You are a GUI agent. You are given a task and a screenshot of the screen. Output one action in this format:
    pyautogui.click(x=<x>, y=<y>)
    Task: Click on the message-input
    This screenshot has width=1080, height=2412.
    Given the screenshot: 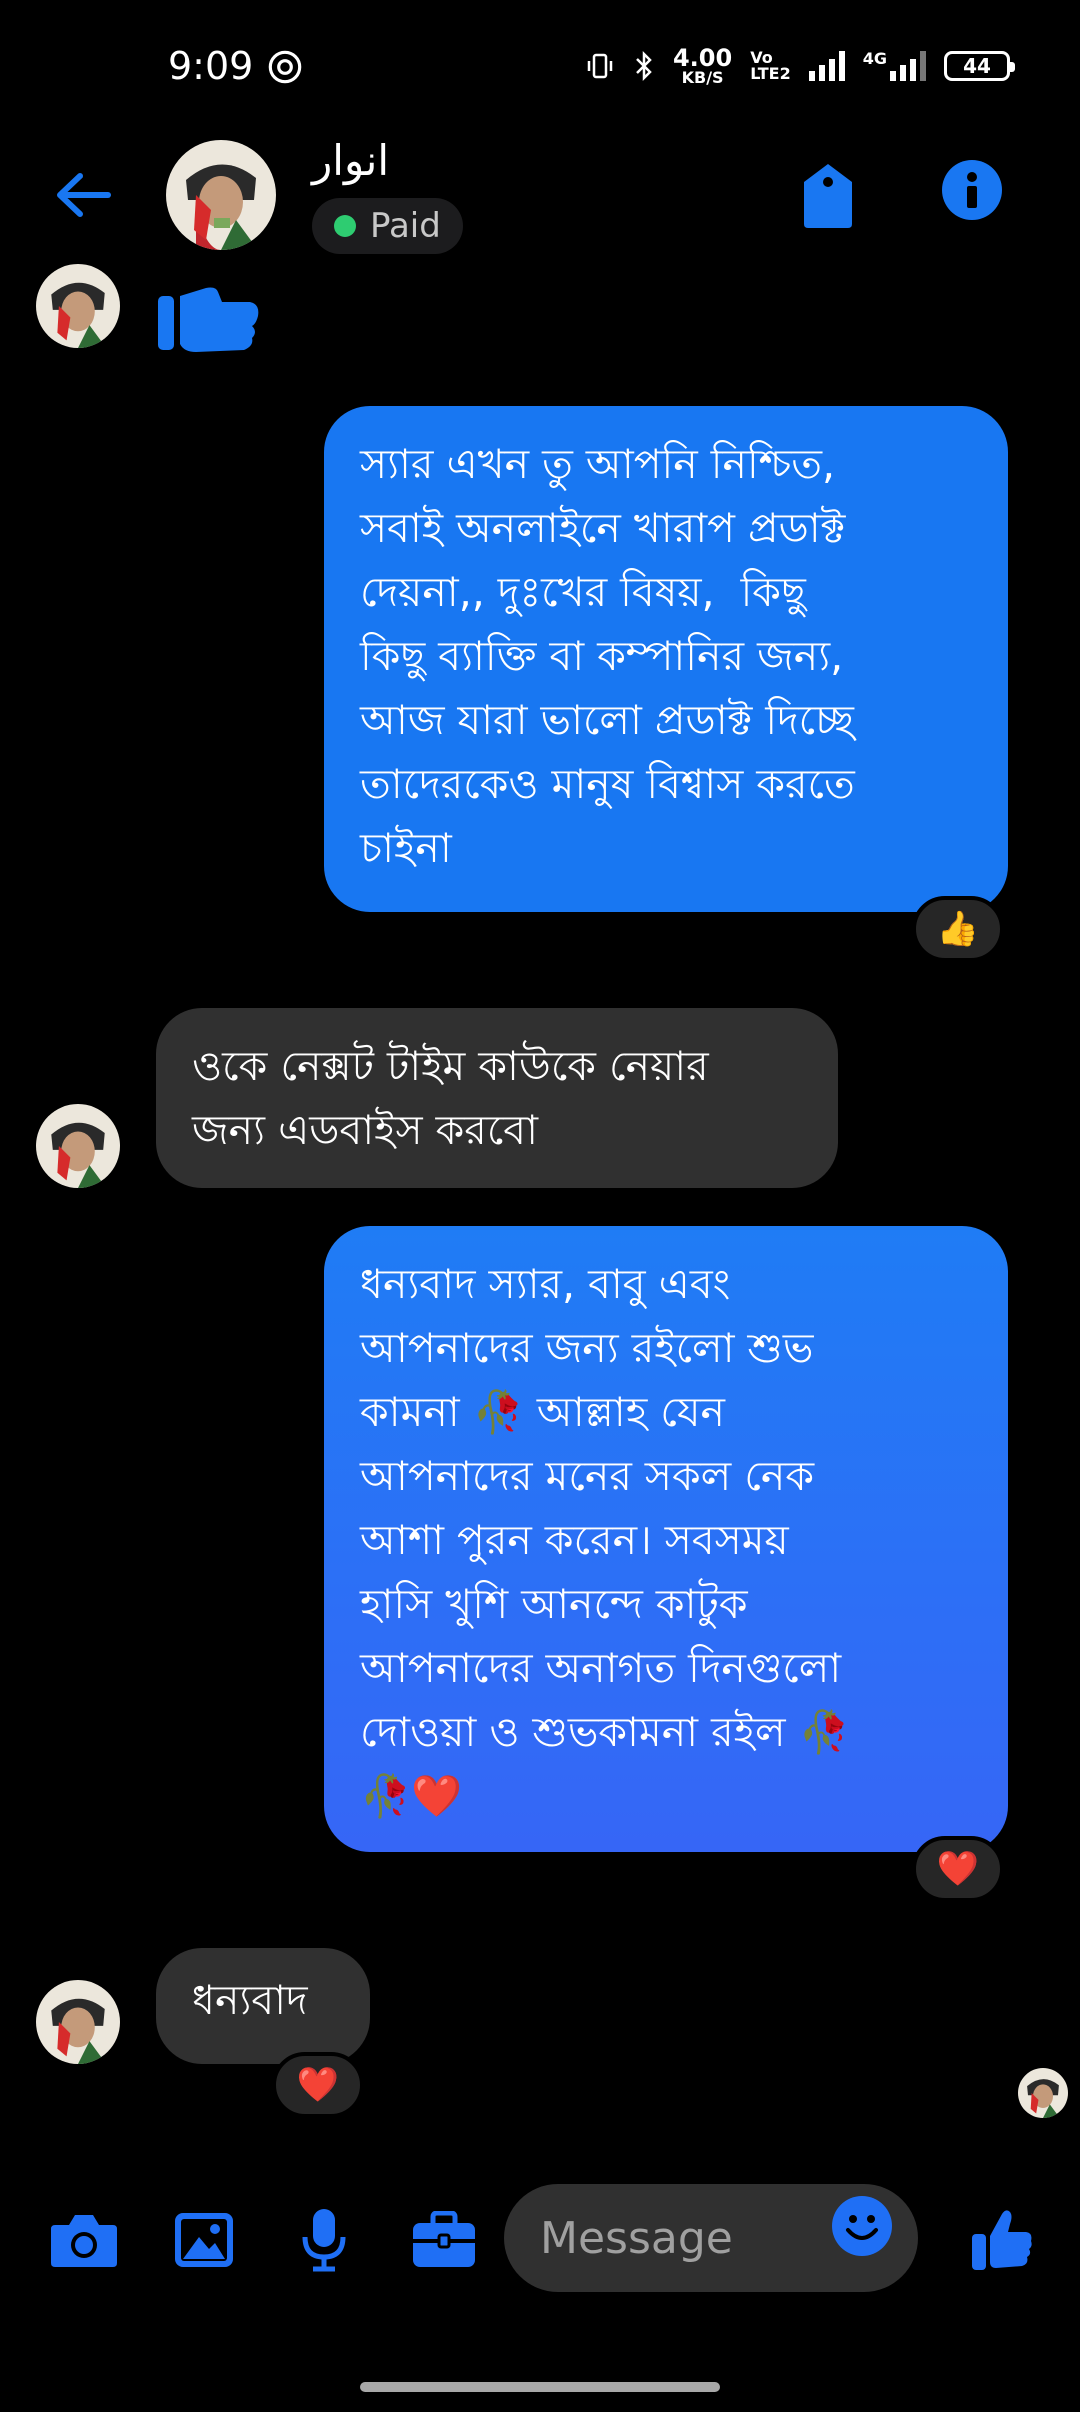 What is the action you would take?
    pyautogui.click(x=680, y=2238)
    